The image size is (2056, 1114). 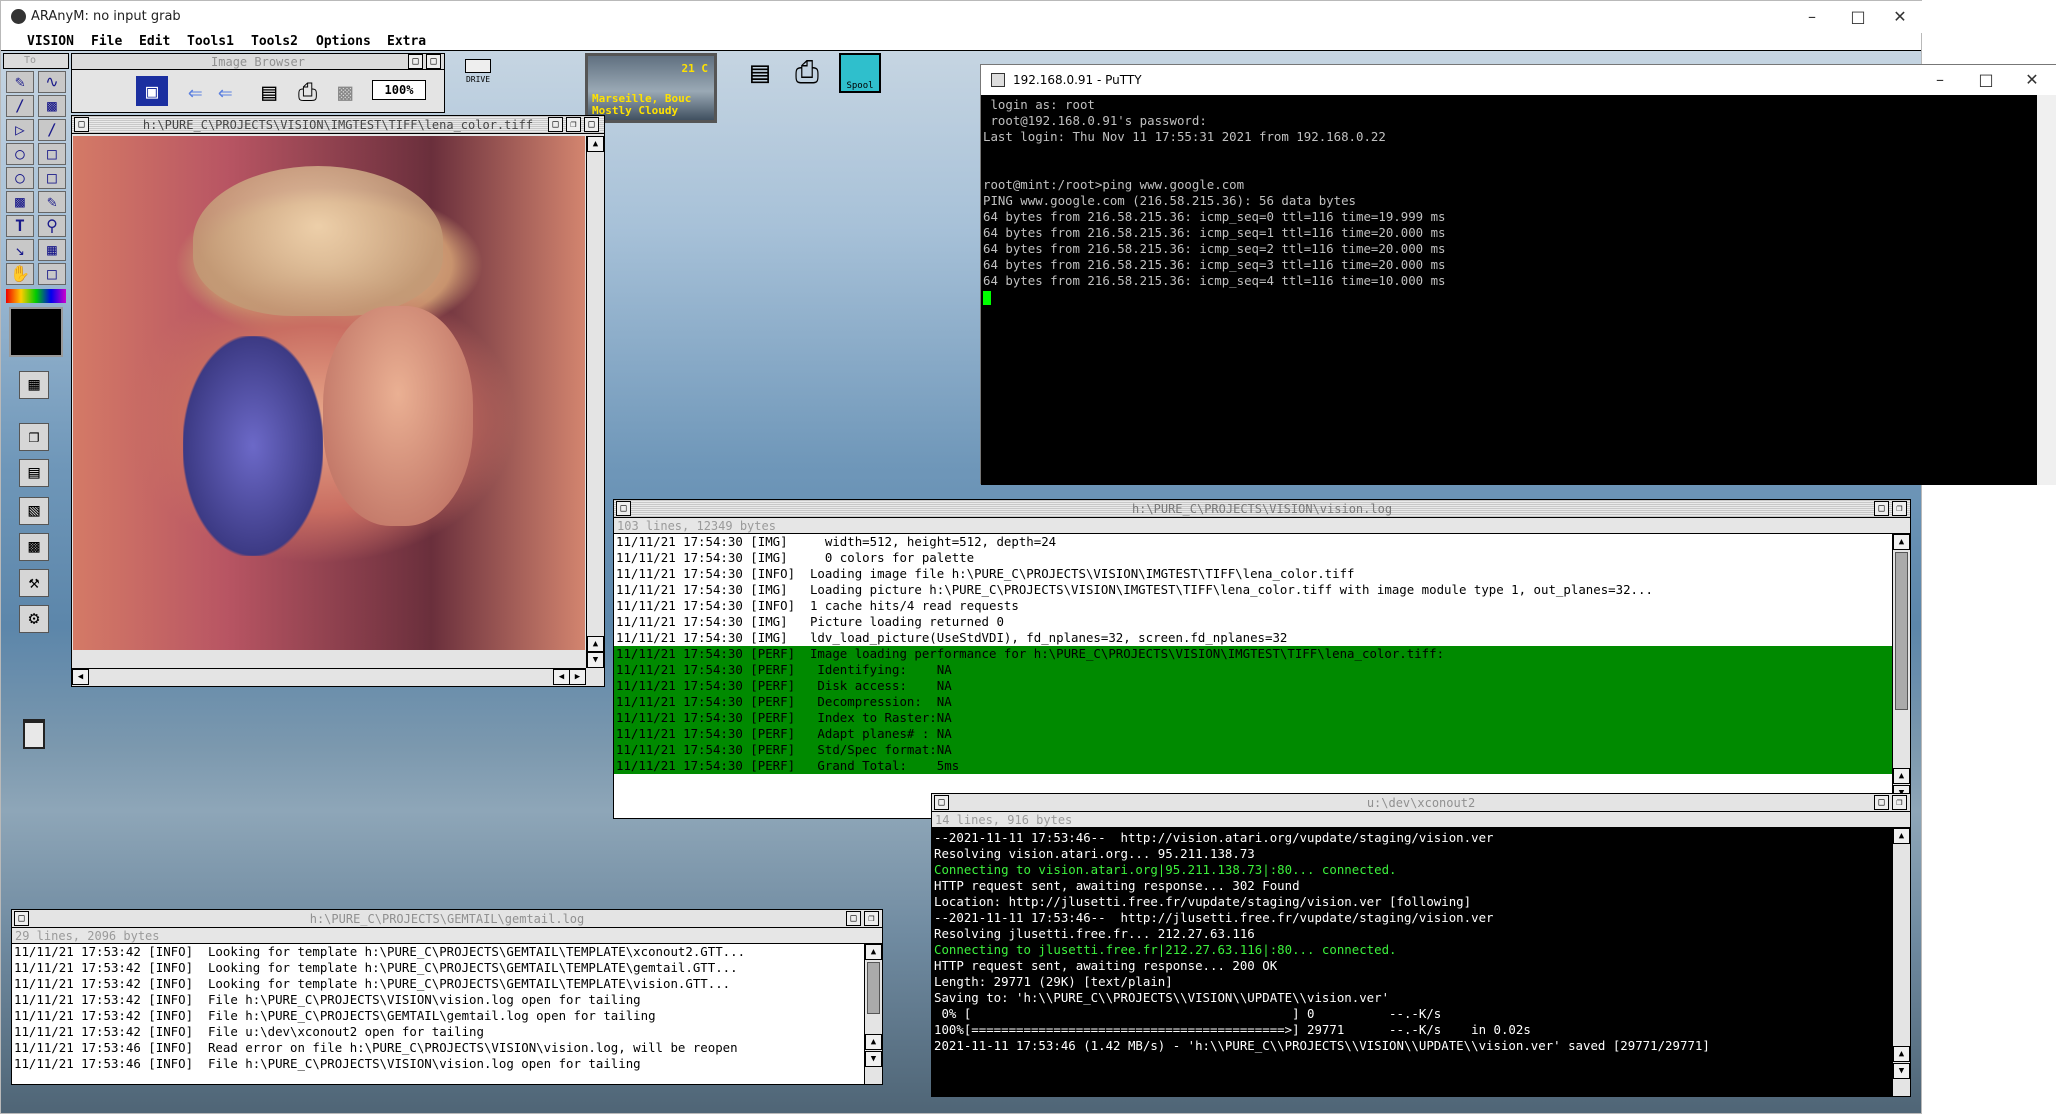 I want to click on vision-log-vscroll: ▲ ▲ ▼, so click(x=1901, y=676).